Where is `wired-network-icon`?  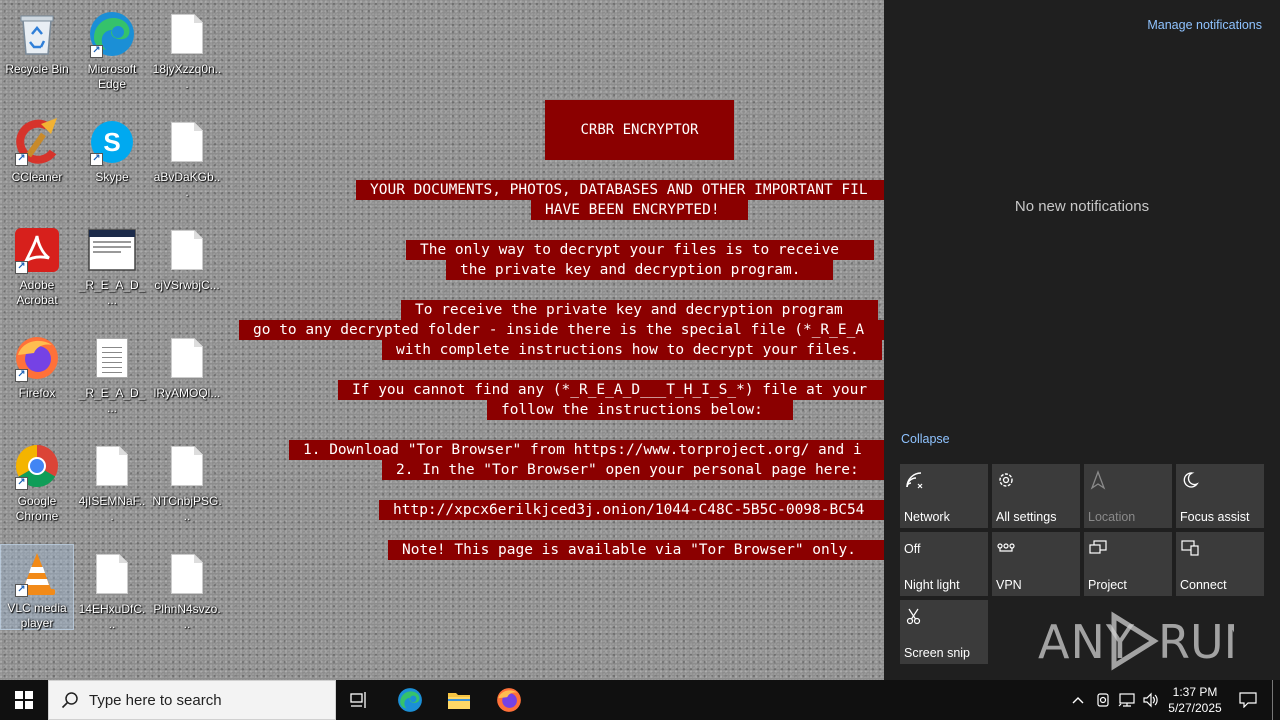 wired-network-icon is located at coordinates (1126, 700).